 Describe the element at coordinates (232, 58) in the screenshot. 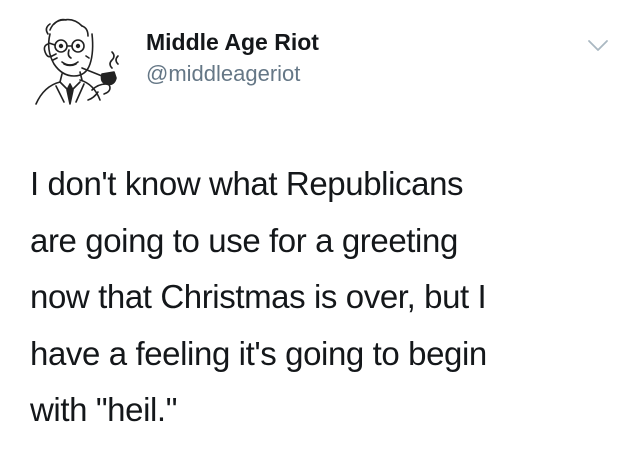

I see `author-identity: Middle Age Riot @middleageriot` at that location.